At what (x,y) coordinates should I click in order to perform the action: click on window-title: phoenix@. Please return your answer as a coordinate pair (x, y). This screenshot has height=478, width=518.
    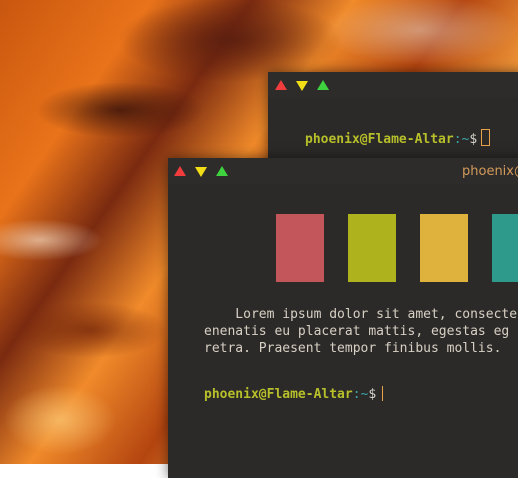
    Looking at the image, I should click on (490, 171).